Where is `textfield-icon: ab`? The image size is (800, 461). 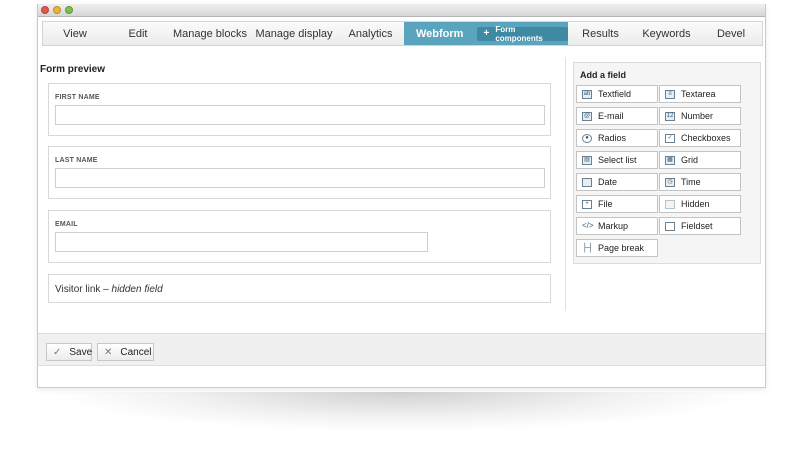 textfield-icon: ab is located at coordinates (587, 94).